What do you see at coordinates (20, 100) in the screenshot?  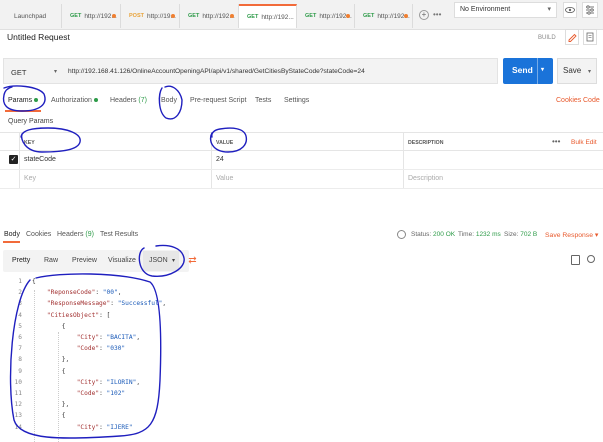 I see `tab-params-label: Params` at bounding box center [20, 100].